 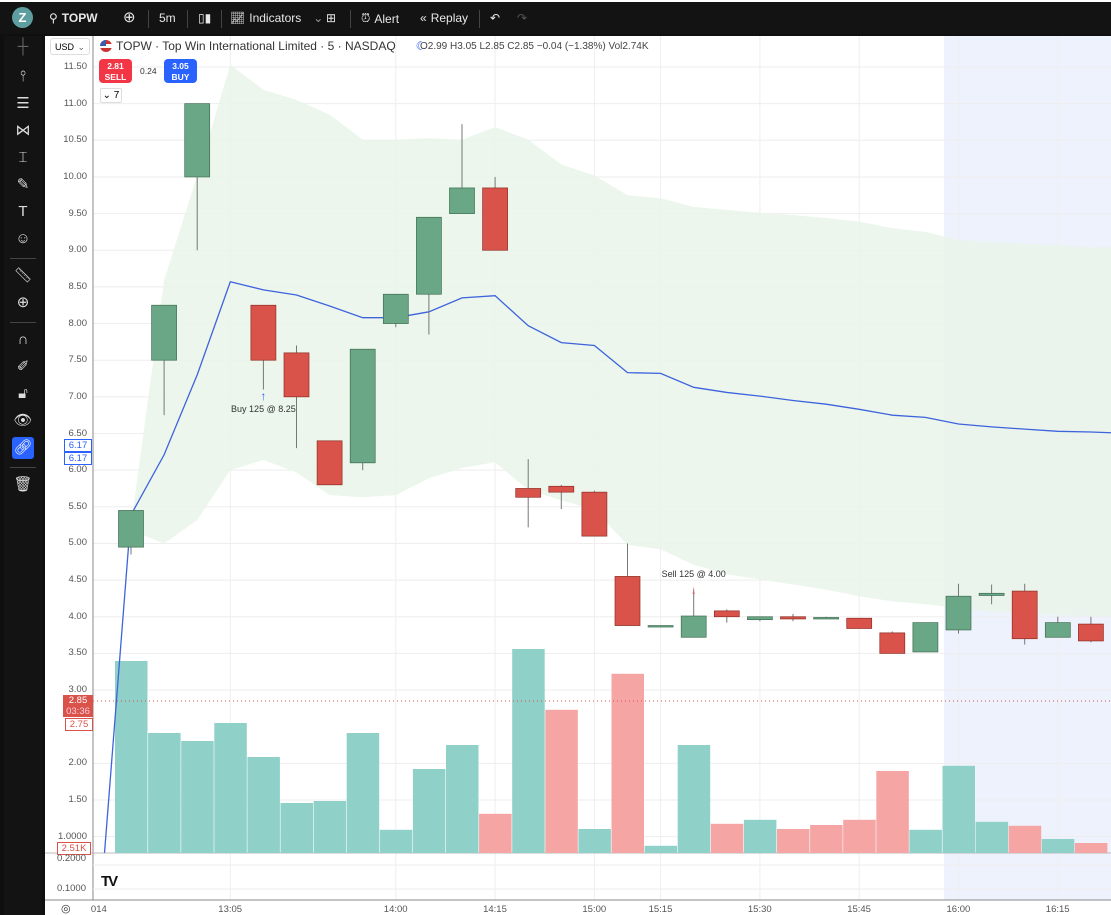 What do you see at coordinates (78, 286) in the screenshot?
I see `price-tick-label: 8.50` at bounding box center [78, 286].